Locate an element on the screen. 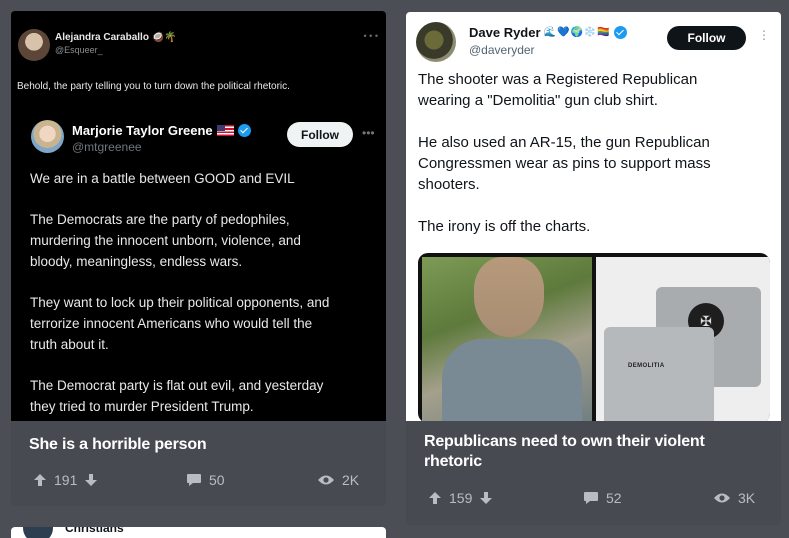 The width and height of the screenshot is (789, 538). quoted-author-handle: @mtgreenee is located at coordinates (107, 147).